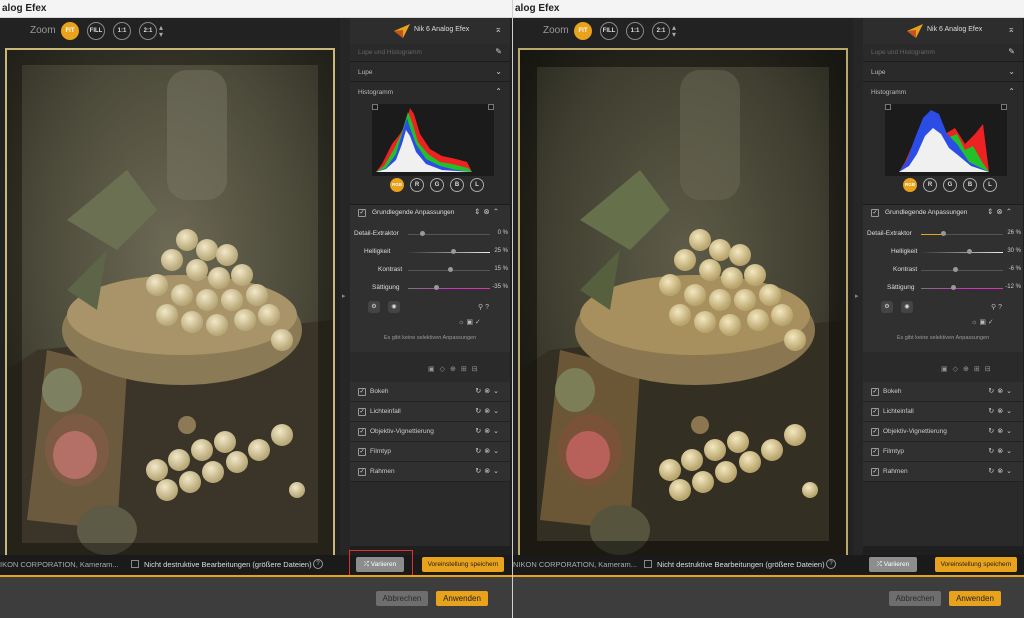  Describe the element at coordinates (462, 598) in the screenshot. I see `apply-button: Anwenden` at that location.